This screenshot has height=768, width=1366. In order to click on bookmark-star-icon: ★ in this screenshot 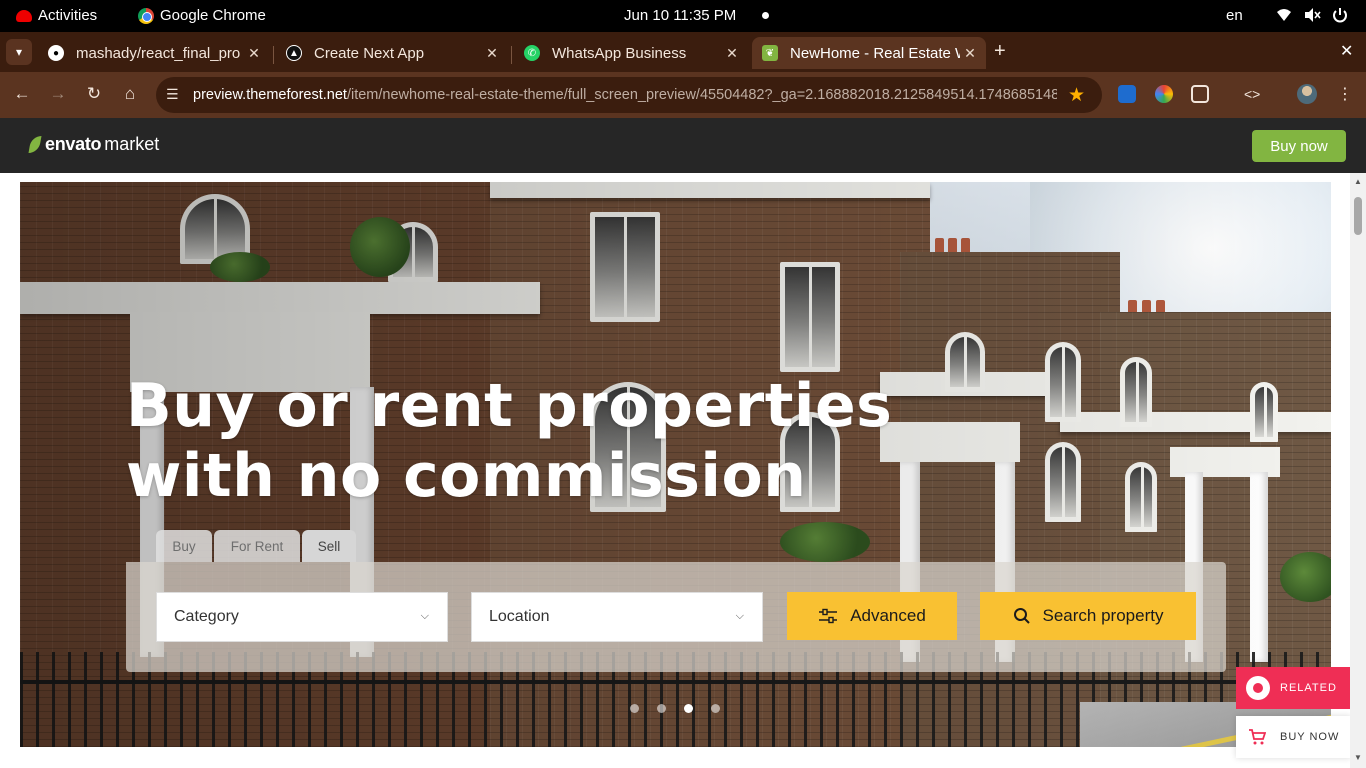, I will do `click(1076, 95)`.